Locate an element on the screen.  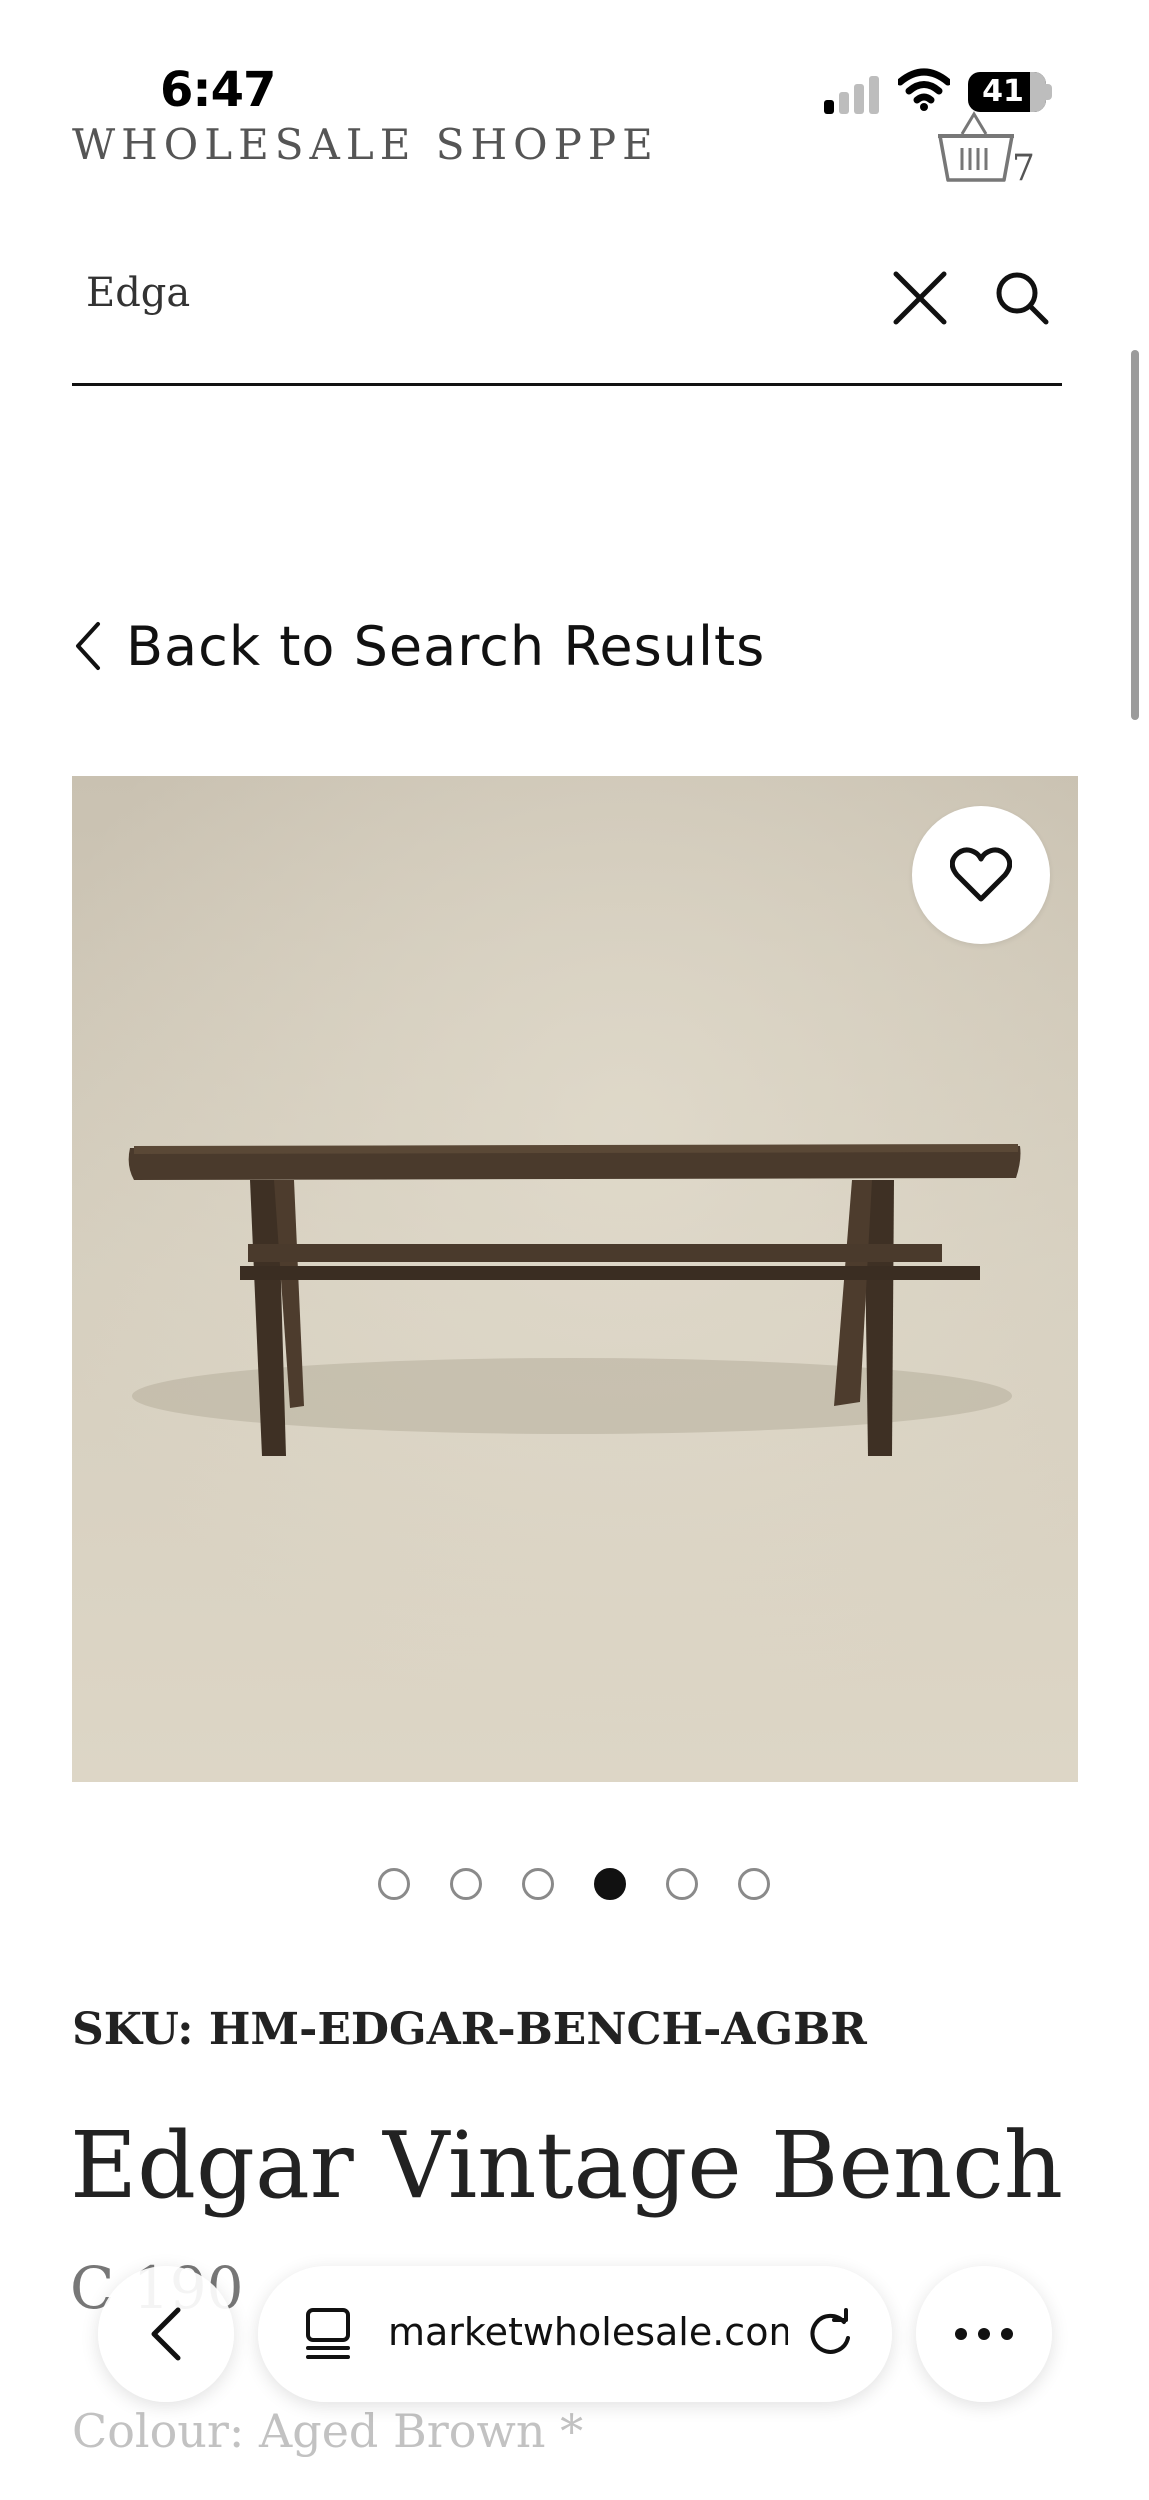
reload-icon is located at coordinates (830, 2334).